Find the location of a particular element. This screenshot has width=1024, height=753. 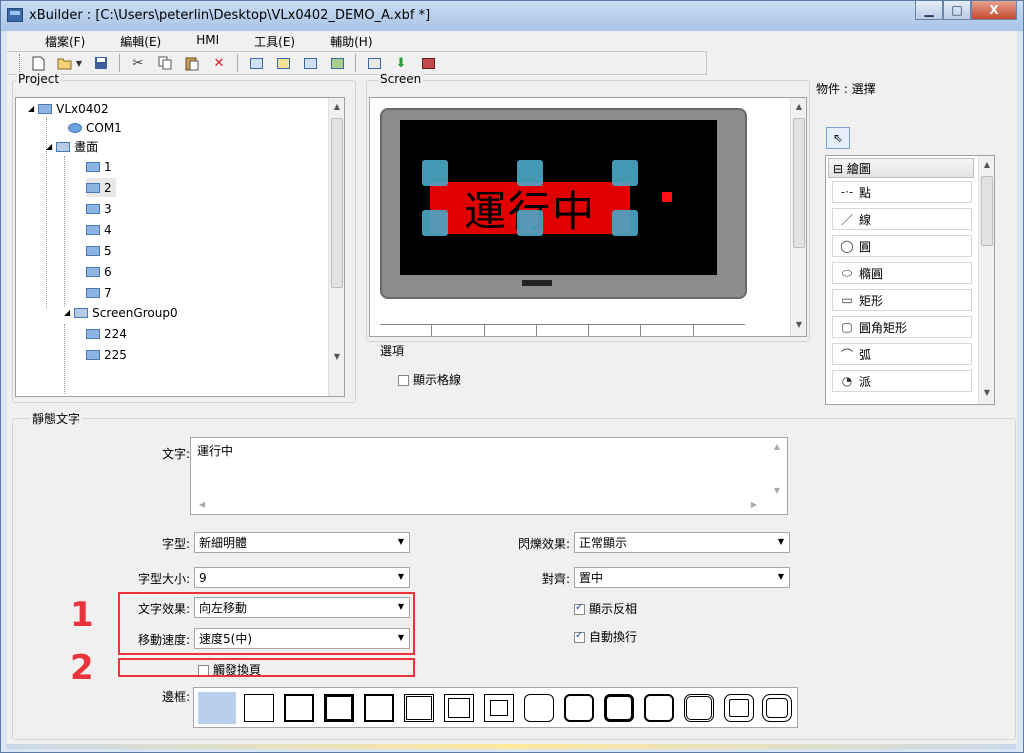

tree-node-screen-3: 3 is located at coordinates (99, 208).